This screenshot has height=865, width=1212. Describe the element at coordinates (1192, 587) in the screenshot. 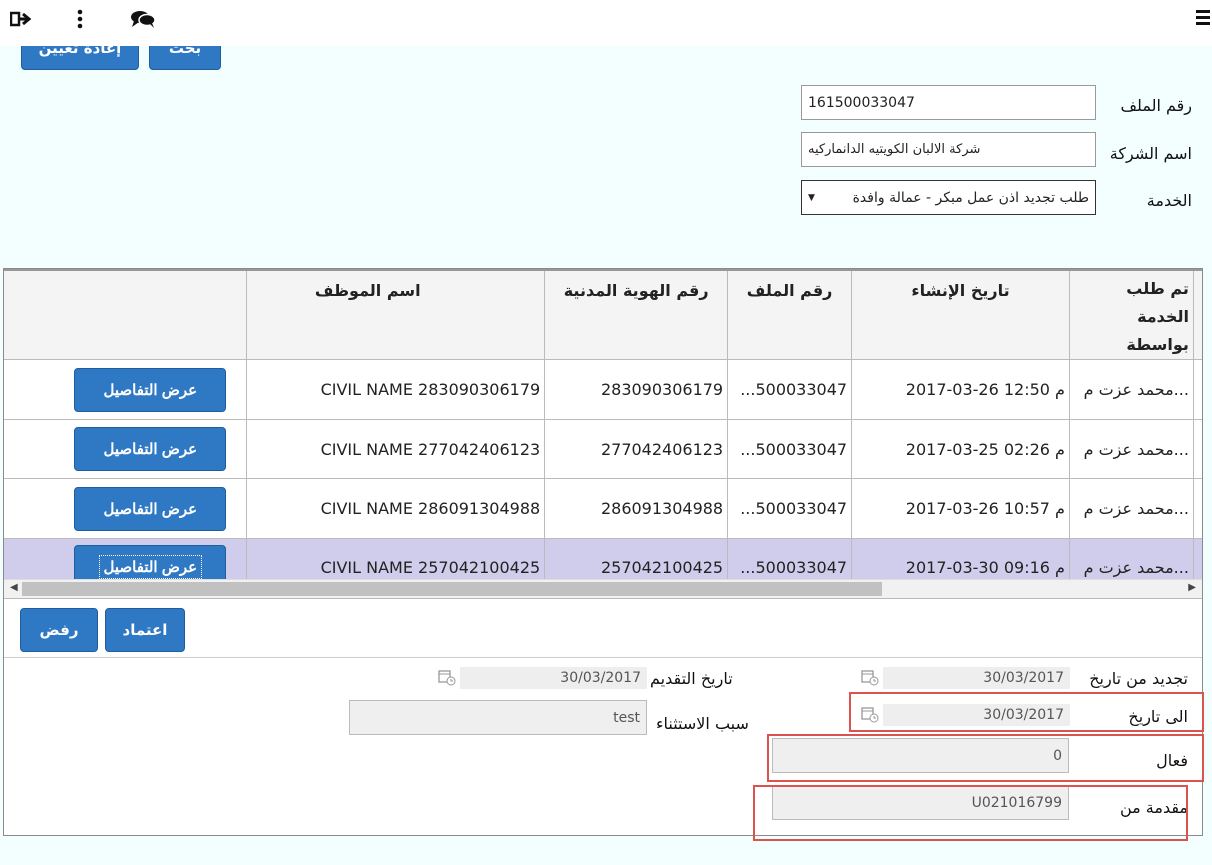

I see `scroll-right-icon: ▶` at that location.